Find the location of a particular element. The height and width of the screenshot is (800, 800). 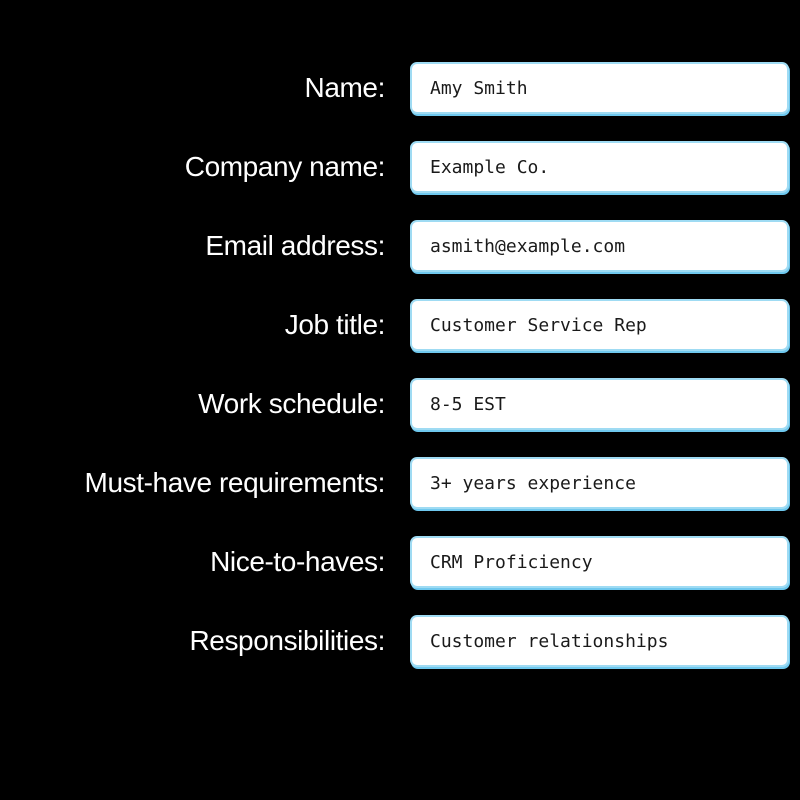

field-input-must-have-requirements: 3+ years experience is located at coordinates (599, 483).